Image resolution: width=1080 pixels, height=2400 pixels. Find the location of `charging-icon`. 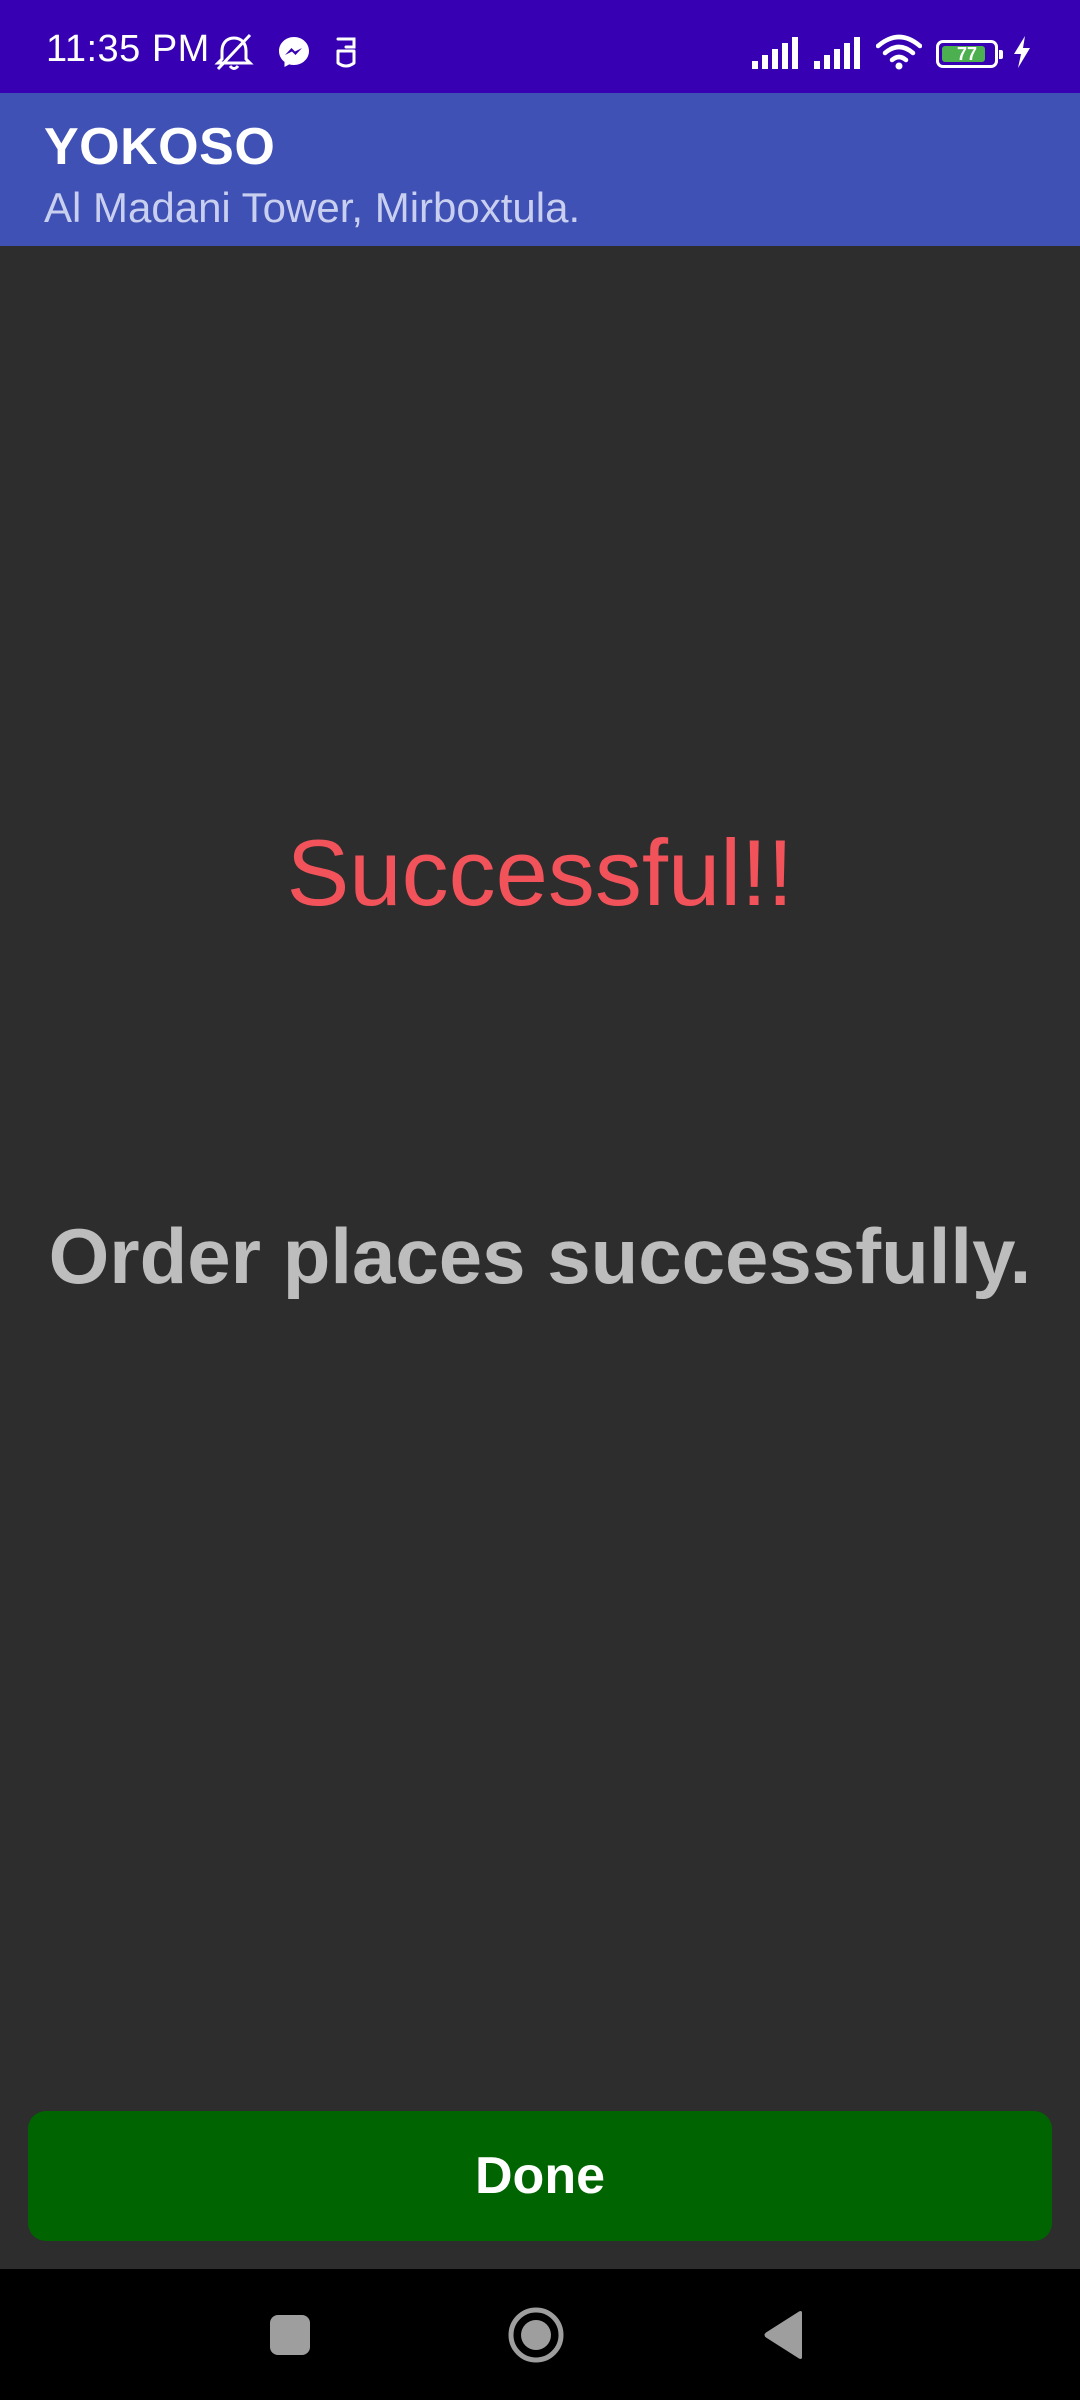

charging-icon is located at coordinates (1022, 54).